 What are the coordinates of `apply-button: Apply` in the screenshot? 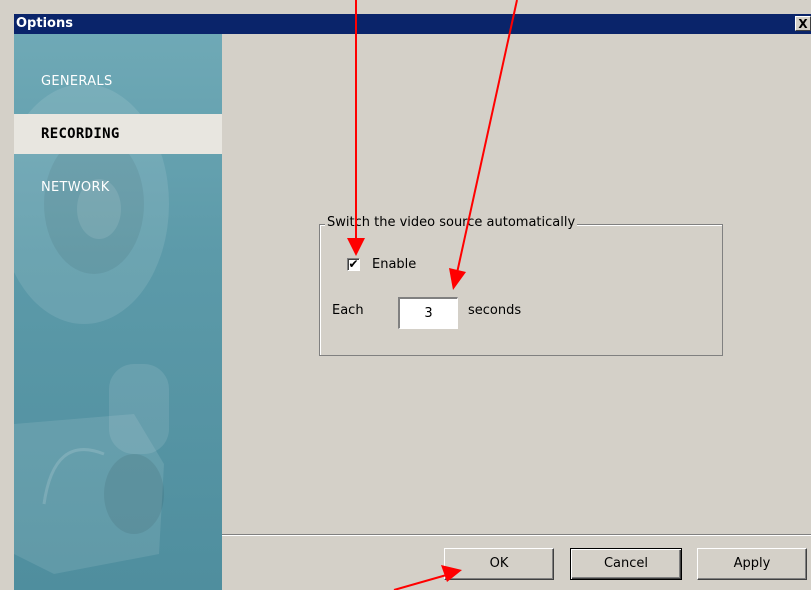 It's located at (752, 564).